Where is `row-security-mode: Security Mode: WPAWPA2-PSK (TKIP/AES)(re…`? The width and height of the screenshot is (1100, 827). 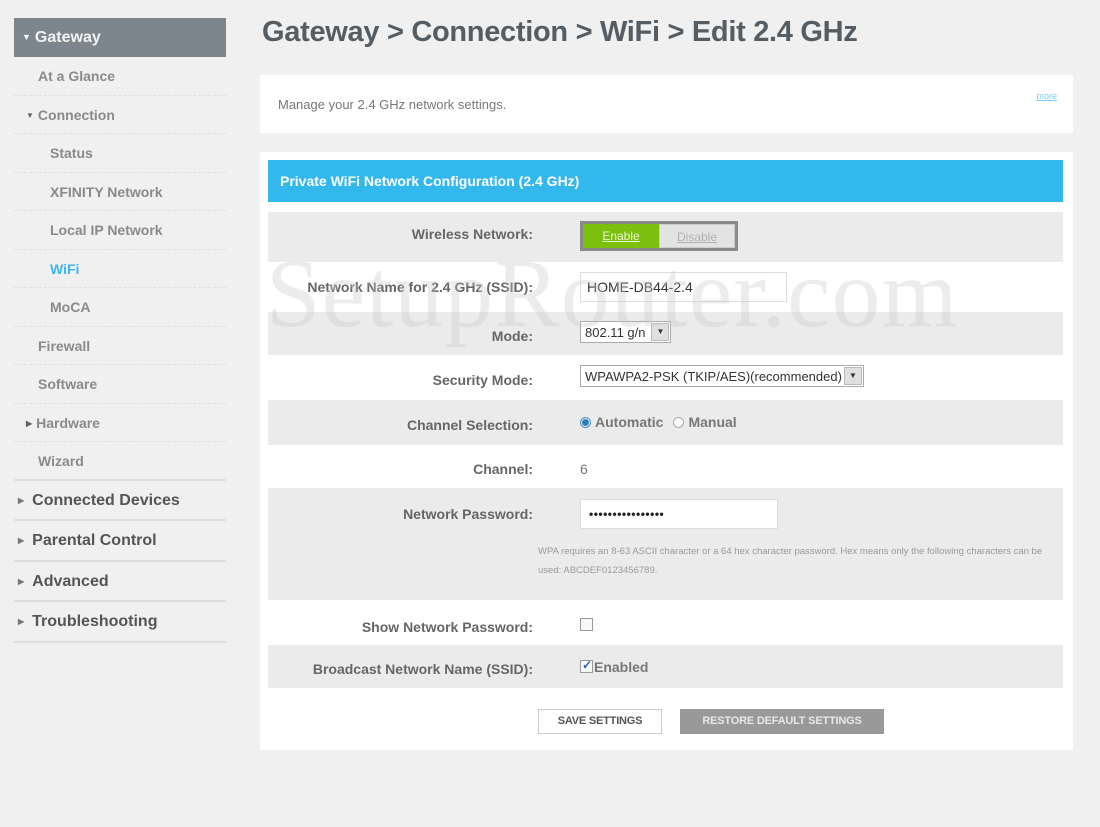 row-security-mode: Security Mode: WPAWPA2-PSK (TKIP/AES)(re… is located at coordinates (665, 377).